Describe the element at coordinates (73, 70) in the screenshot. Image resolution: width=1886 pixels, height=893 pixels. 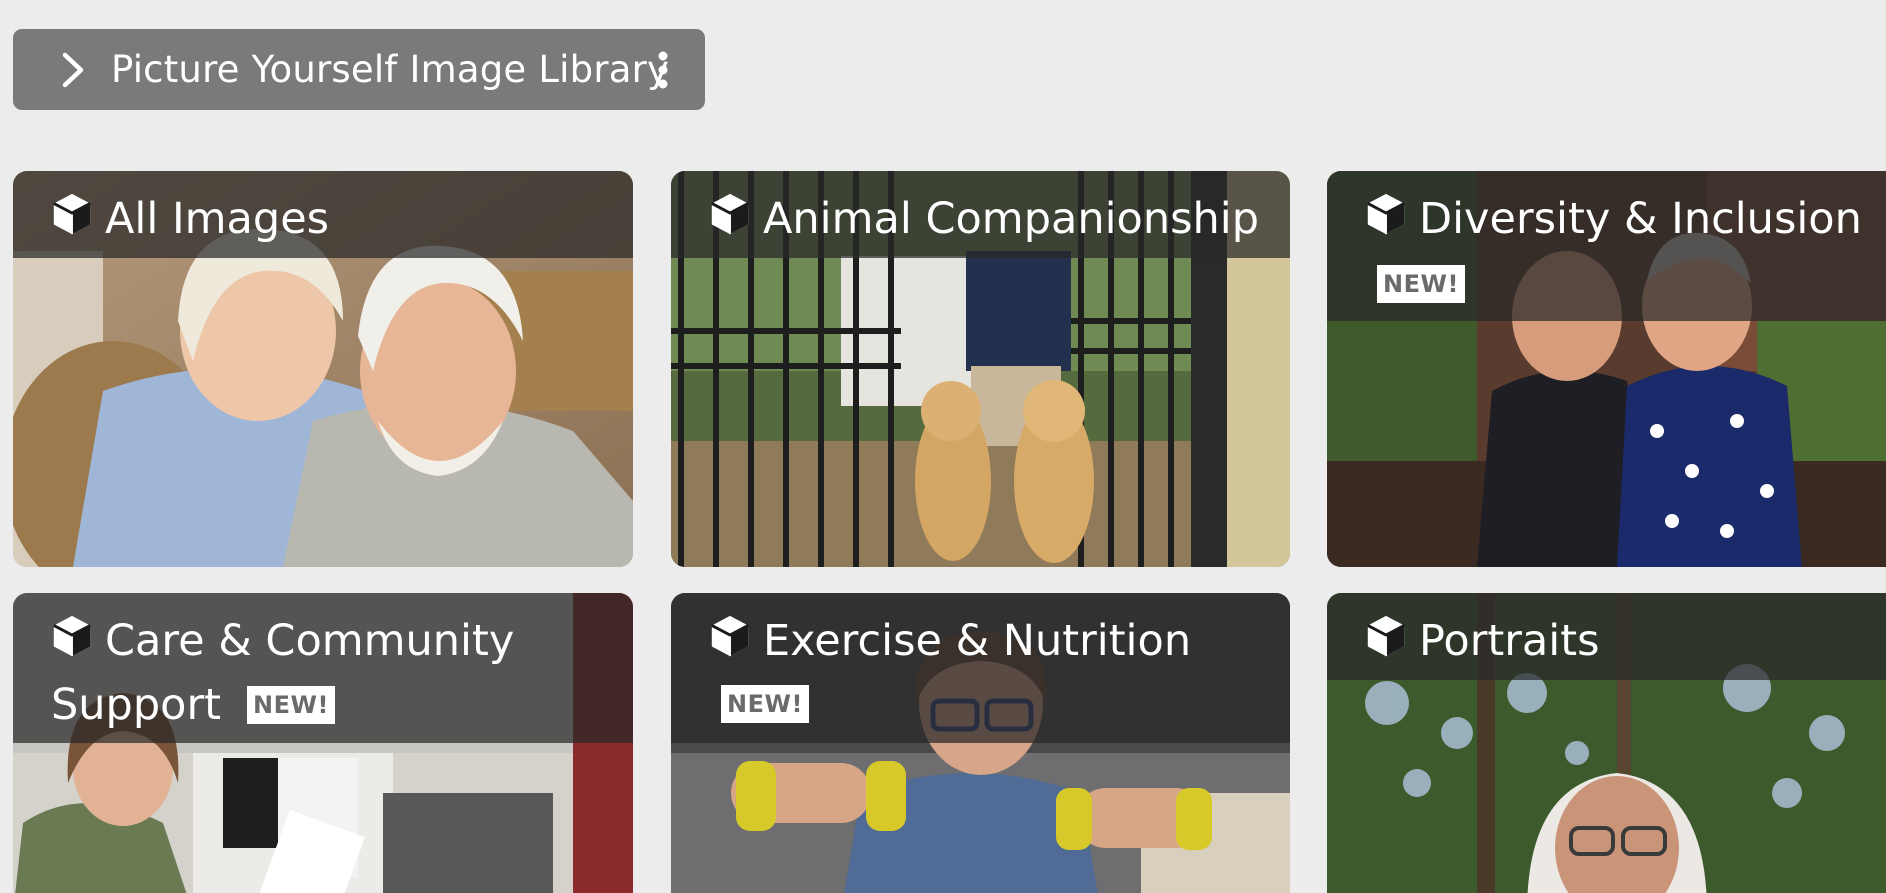
I see `chevron-right-icon` at that location.